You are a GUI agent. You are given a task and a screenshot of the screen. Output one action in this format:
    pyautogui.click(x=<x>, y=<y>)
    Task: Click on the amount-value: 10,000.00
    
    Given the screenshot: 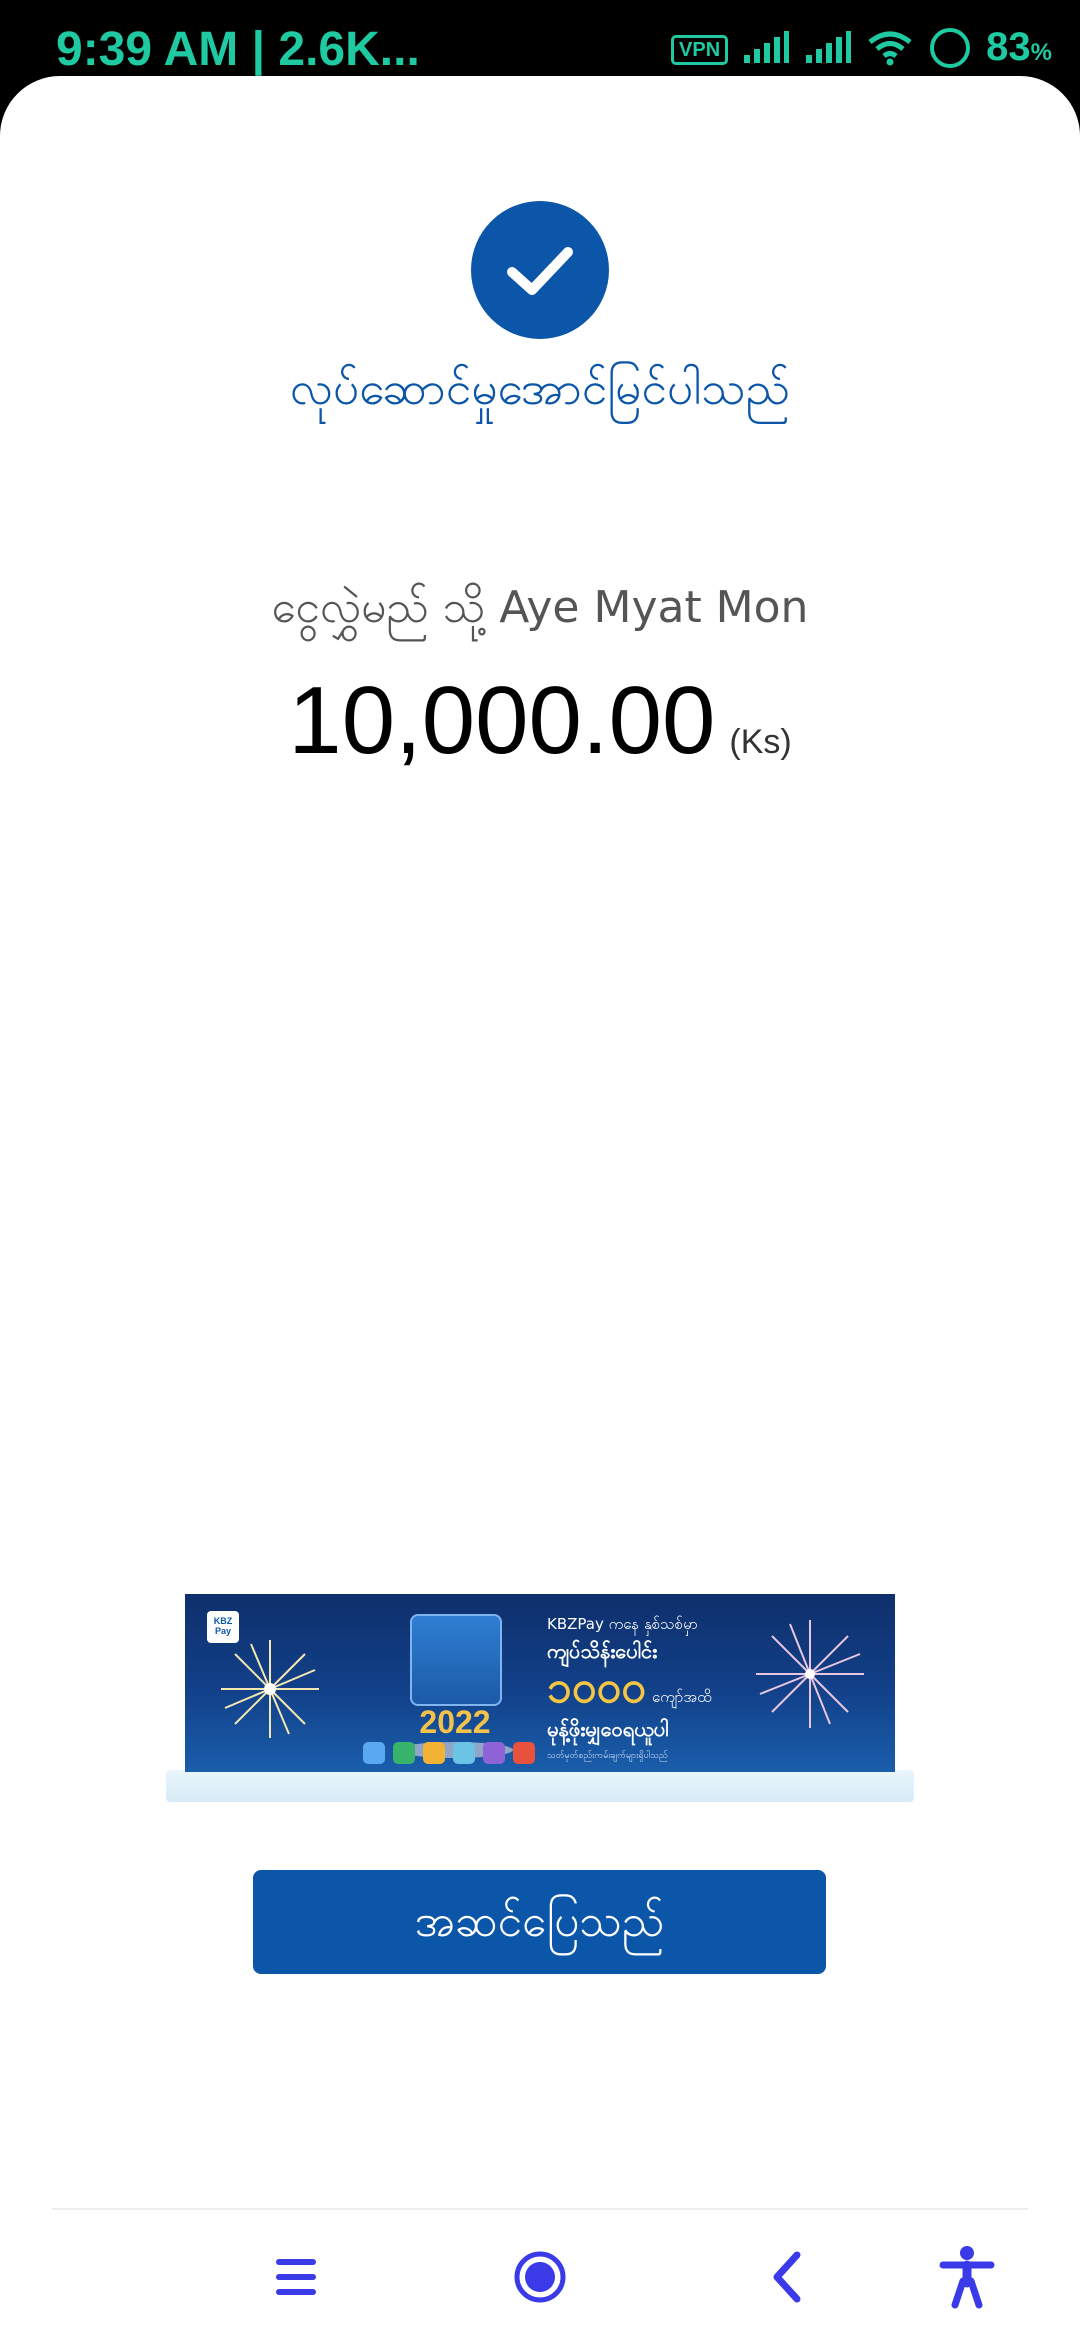 What is the action you would take?
    pyautogui.click(x=502, y=720)
    